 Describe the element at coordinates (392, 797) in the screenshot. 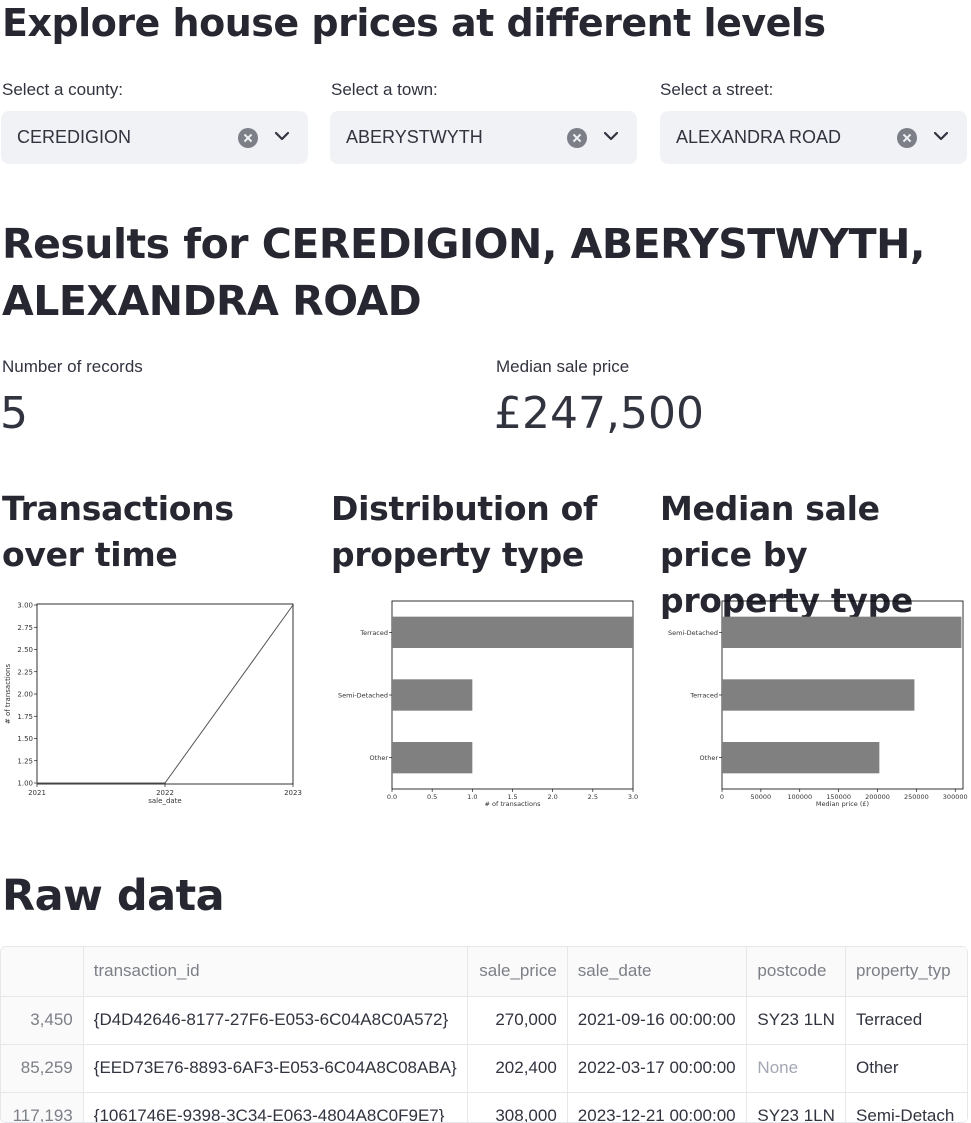

I see `x-tick-label: 0.0` at that location.